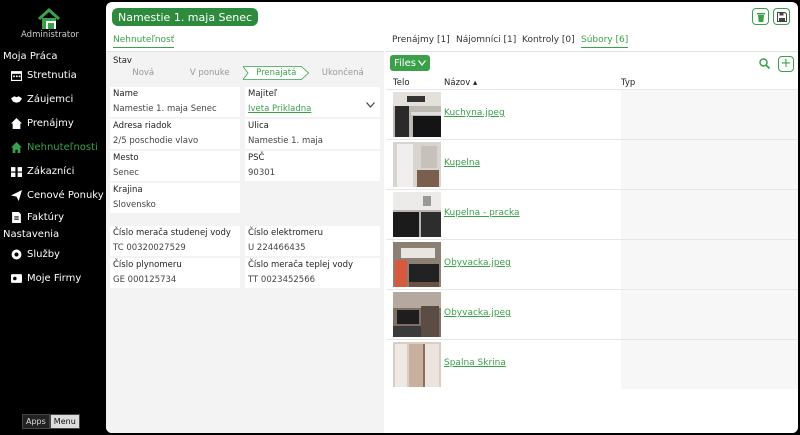  Describe the element at coordinates (460, 83) in the screenshot. I see `col-nazov: Názov ▴` at that location.